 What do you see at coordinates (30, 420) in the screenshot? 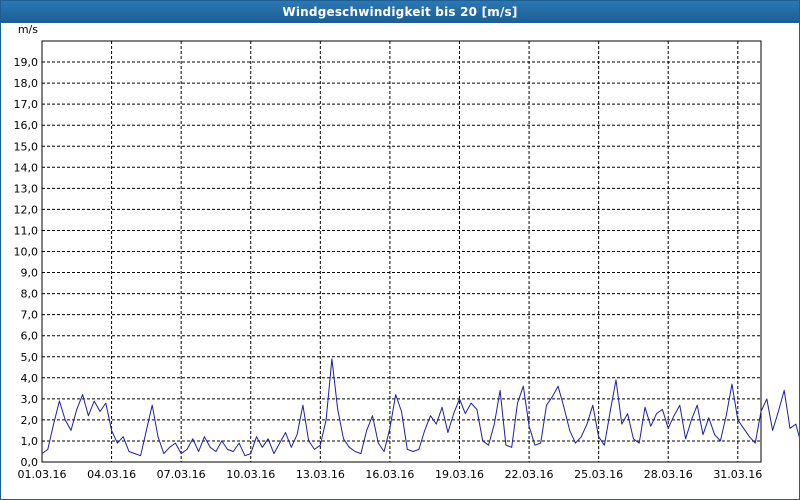
I see `y-tick-label: 2,0` at bounding box center [30, 420].